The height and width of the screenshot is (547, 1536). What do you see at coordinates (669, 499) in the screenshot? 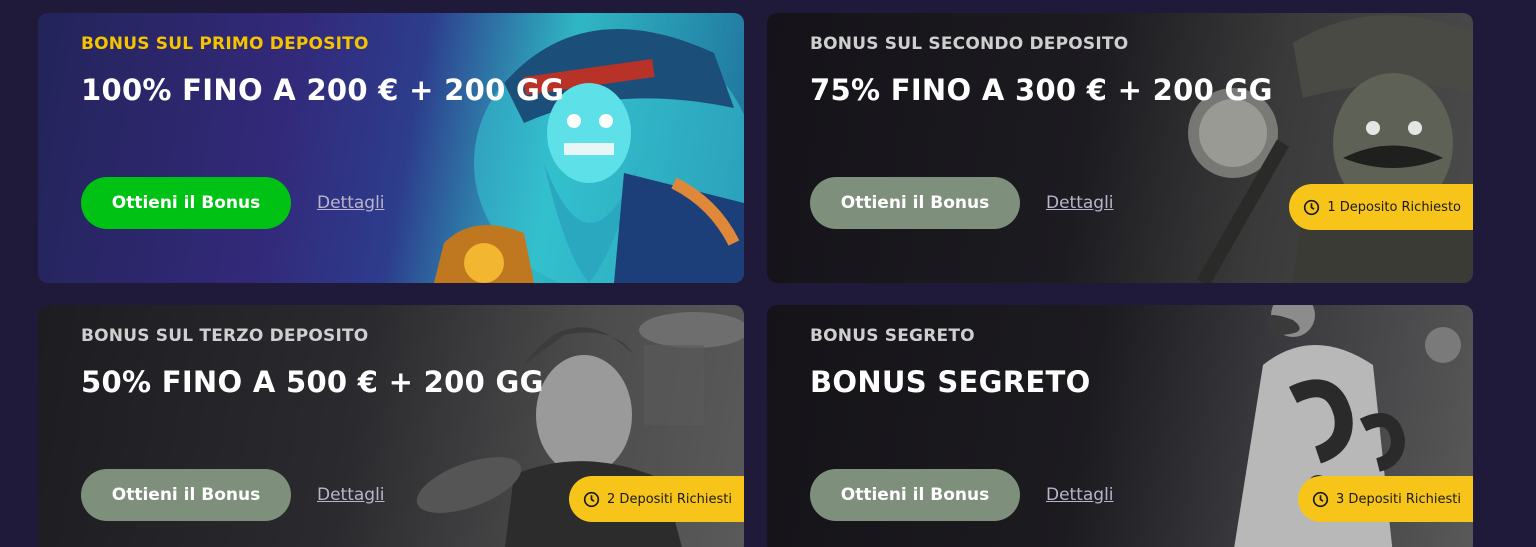
I see `badge-label: 2 Depositi Richiesti` at bounding box center [669, 499].